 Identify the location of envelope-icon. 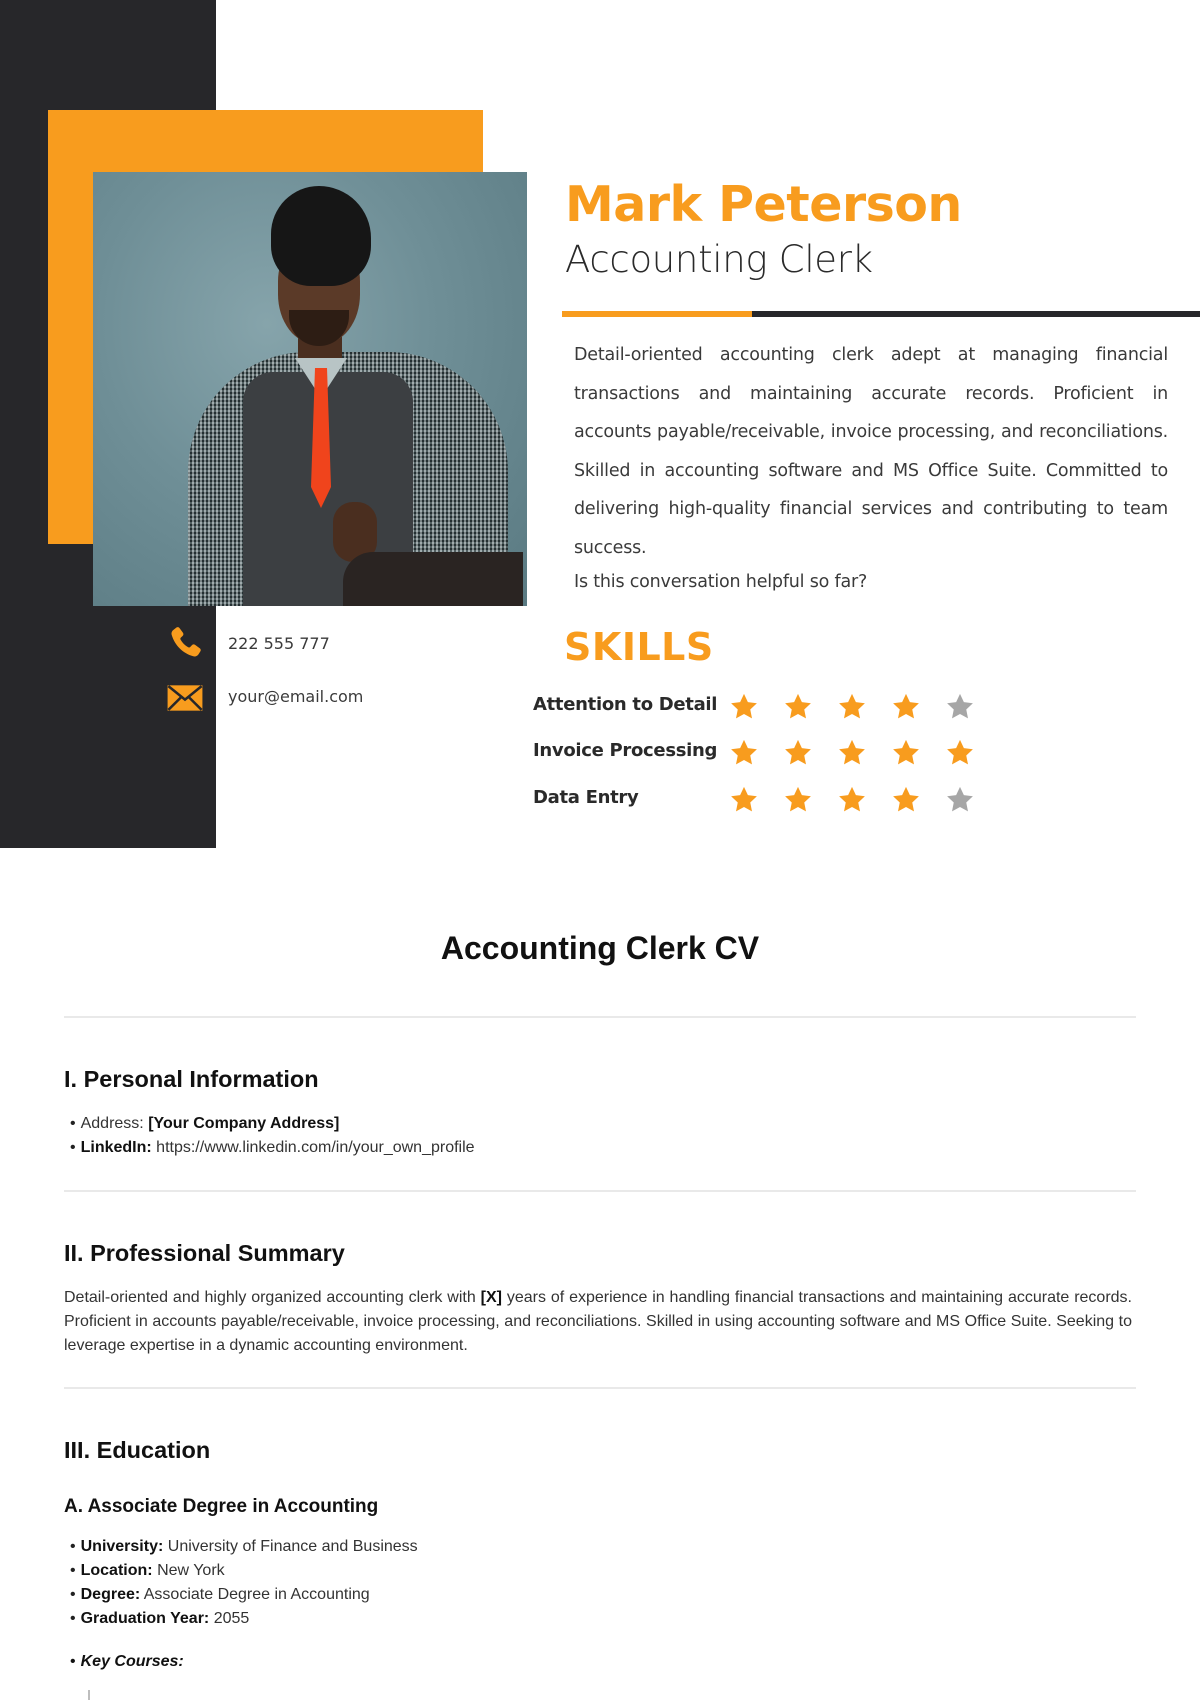
(185, 698).